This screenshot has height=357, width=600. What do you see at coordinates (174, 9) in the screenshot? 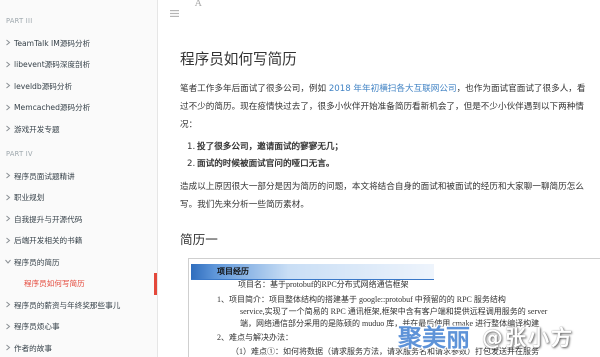
I see `hamburger-menu-icon` at bounding box center [174, 9].